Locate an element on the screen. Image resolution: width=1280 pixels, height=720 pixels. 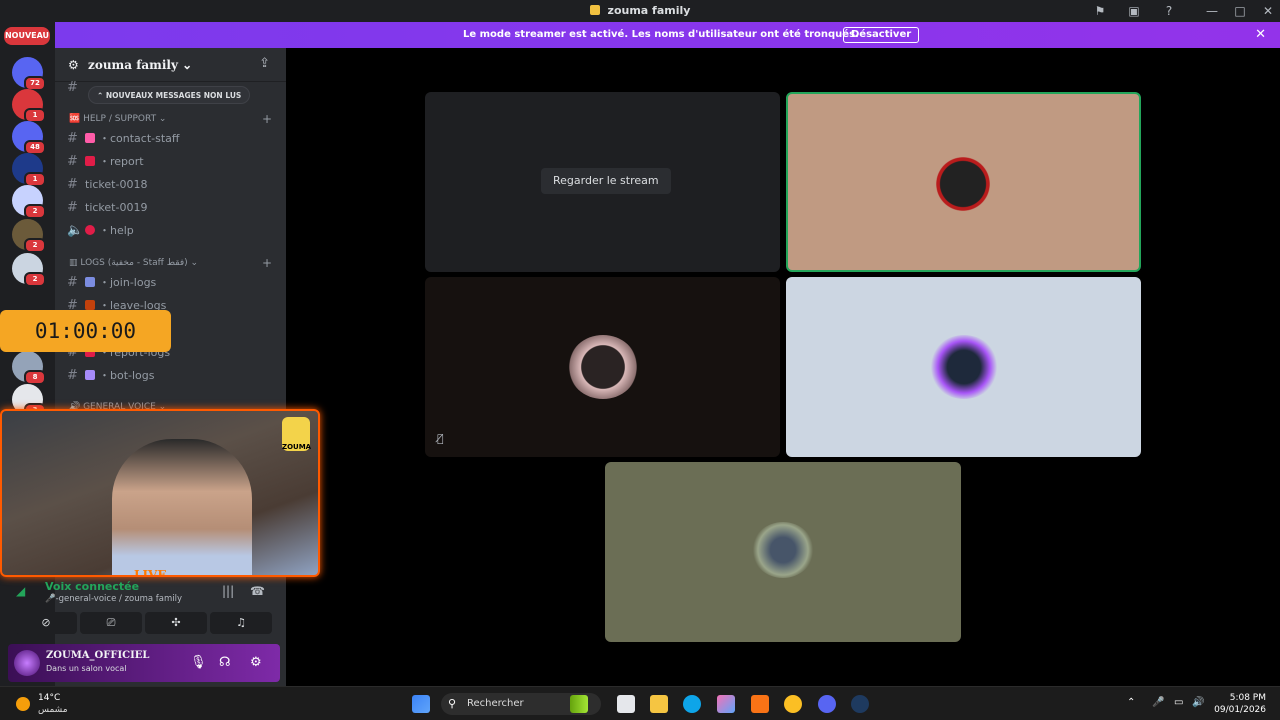
search-highlight-icon is located at coordinates (579, 704).